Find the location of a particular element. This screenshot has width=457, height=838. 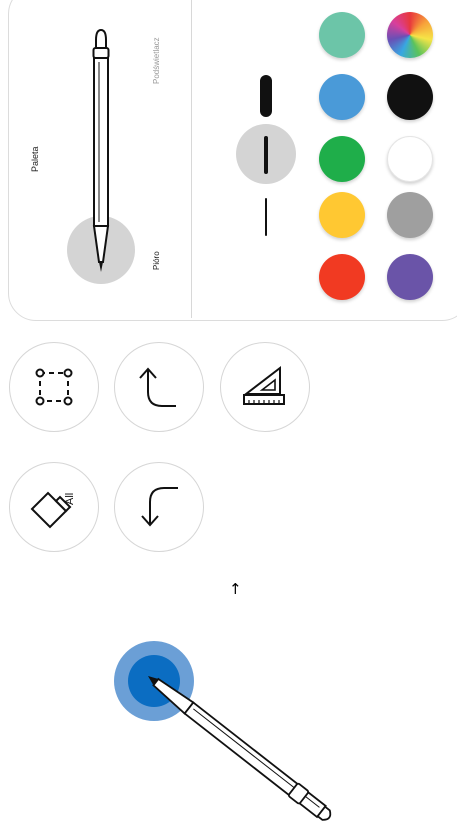

palette-title: Paleta is located at coordinates (35, 159).